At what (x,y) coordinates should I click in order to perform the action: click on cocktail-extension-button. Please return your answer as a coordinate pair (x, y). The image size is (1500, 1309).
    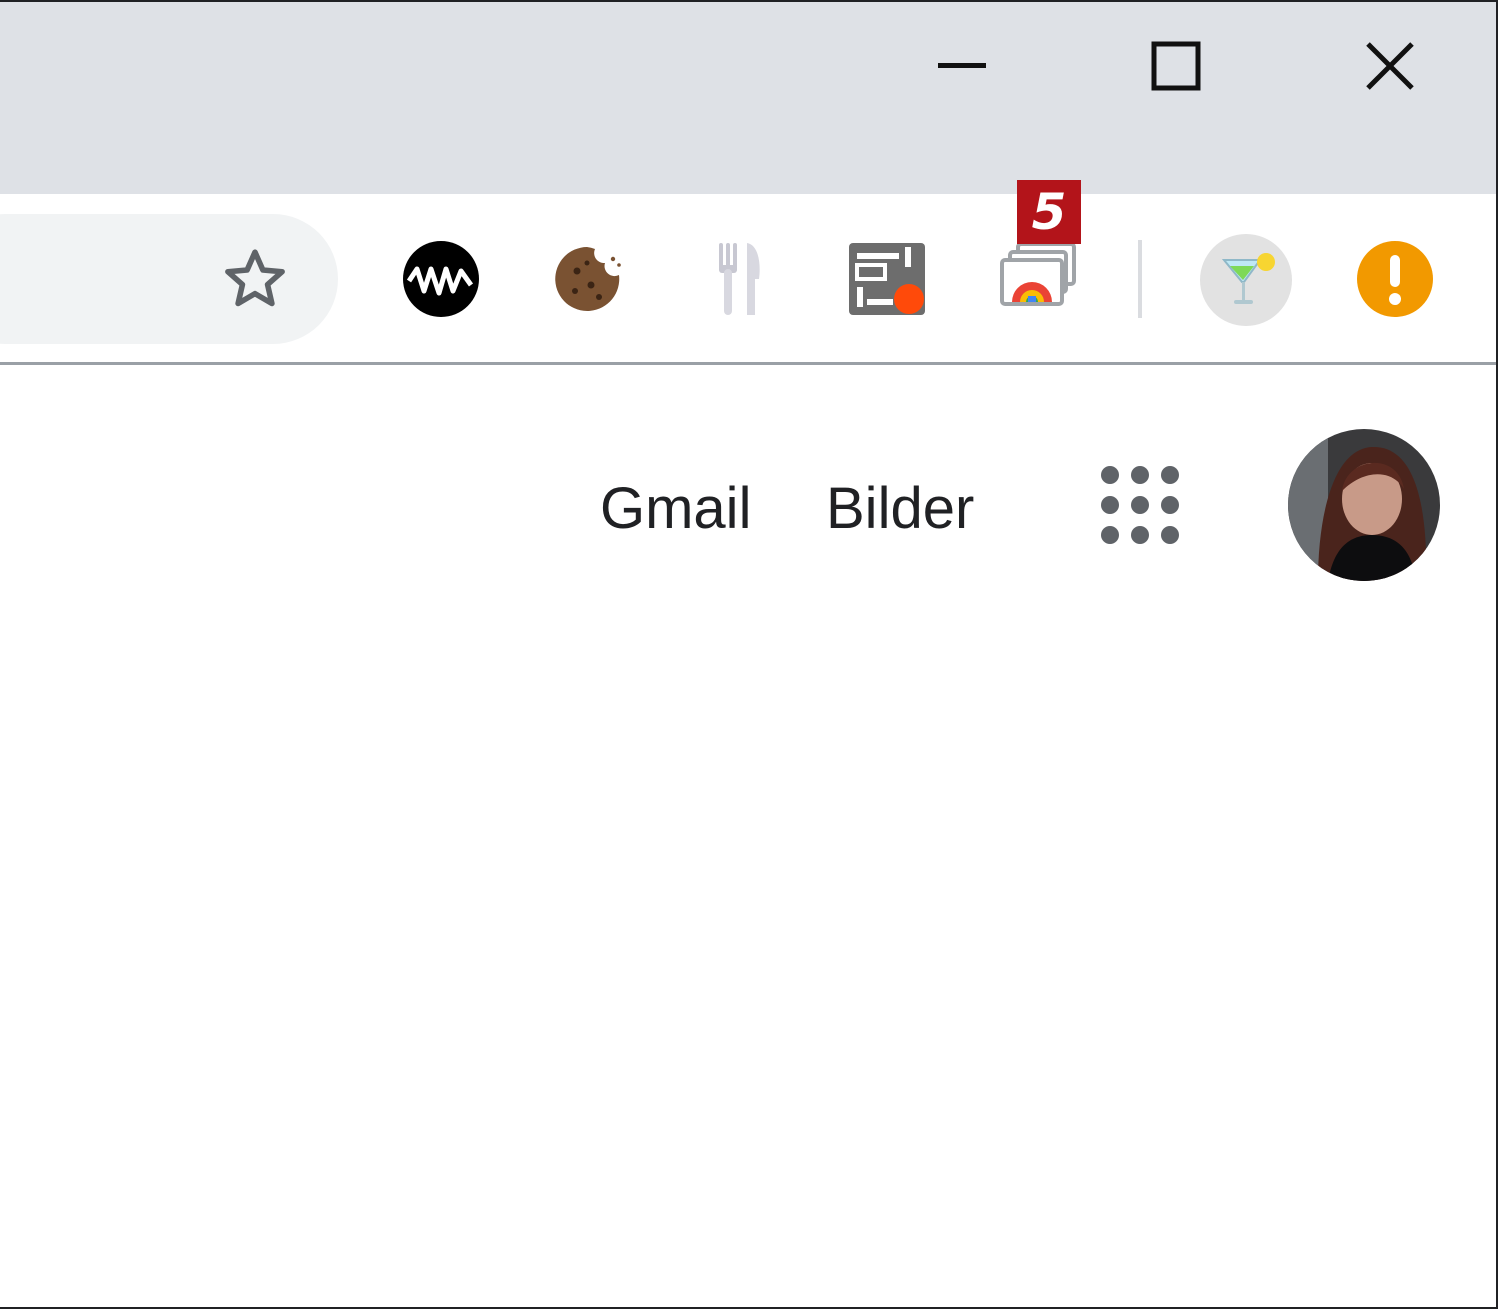
    Looking at the image, I should click on (1246, 280).